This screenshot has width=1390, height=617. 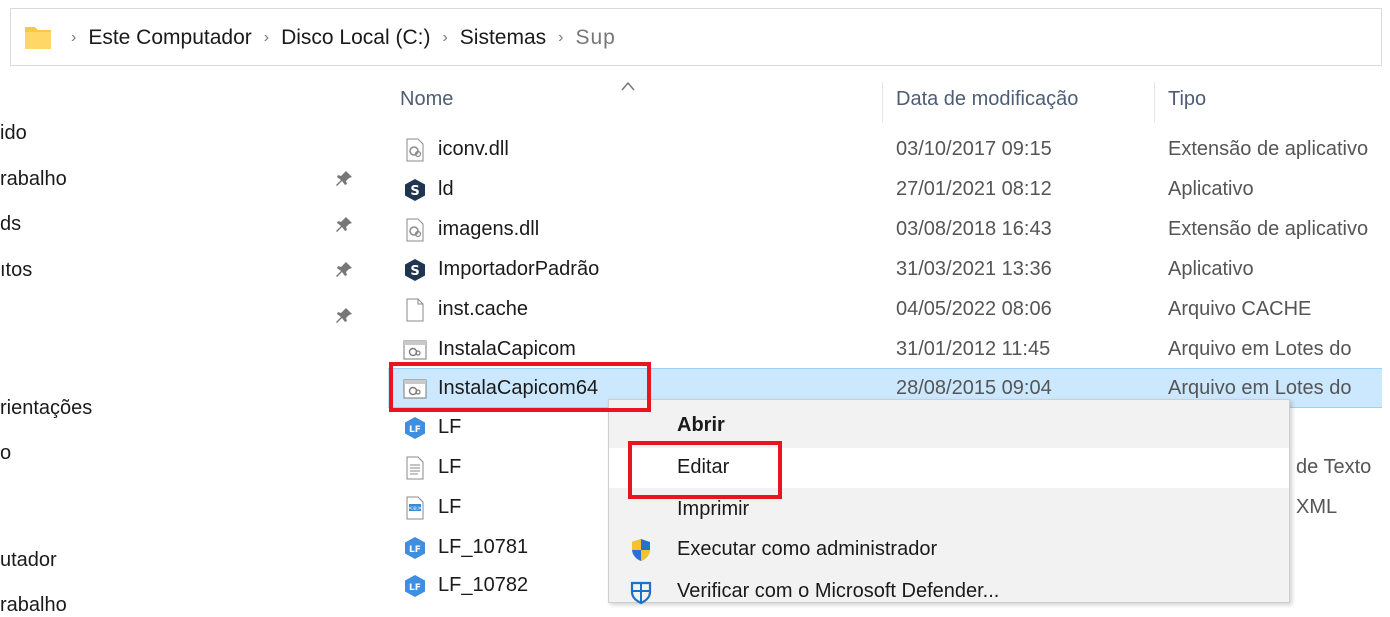 I want to click on file-name: ImportadorPadrão, so click(x=519, y=269).